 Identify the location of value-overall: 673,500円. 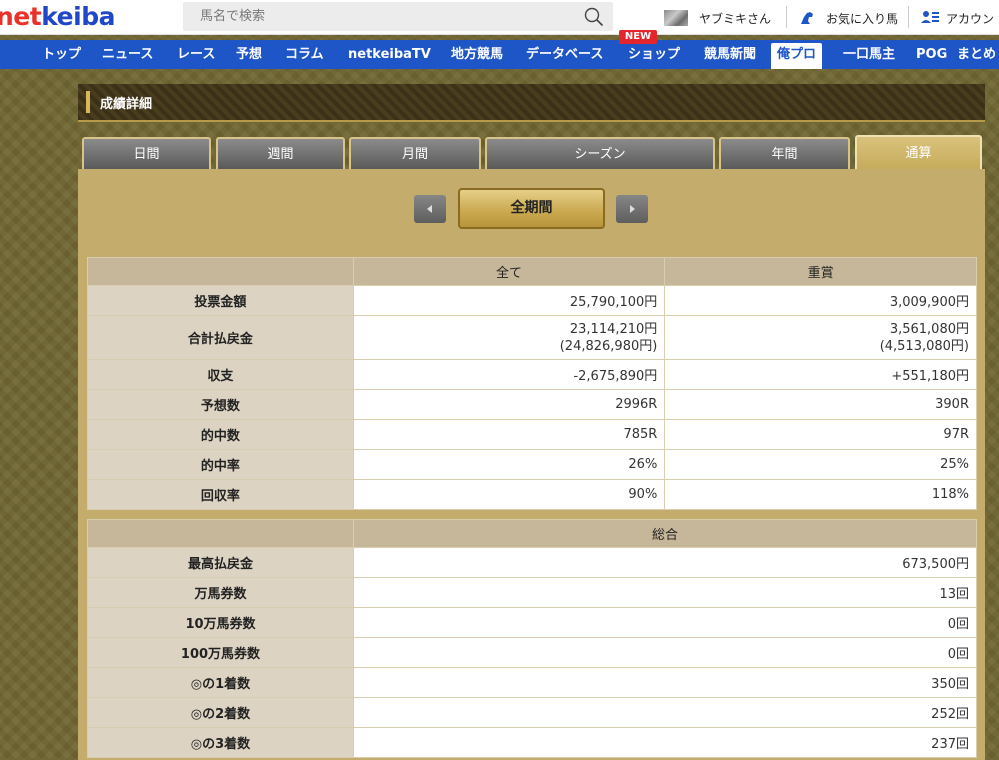
(665, 562).